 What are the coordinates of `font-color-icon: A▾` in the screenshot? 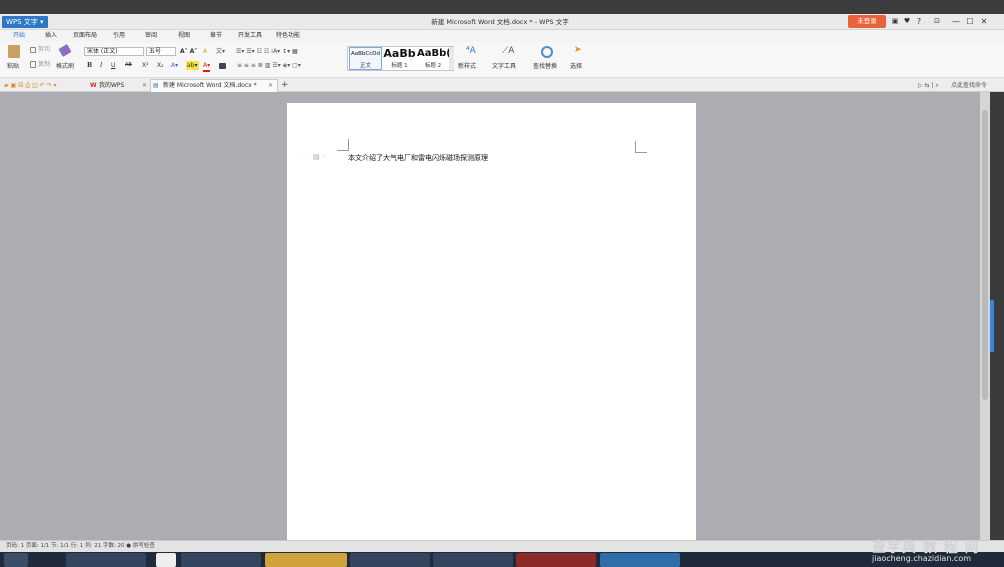 It's located at (207, 66).